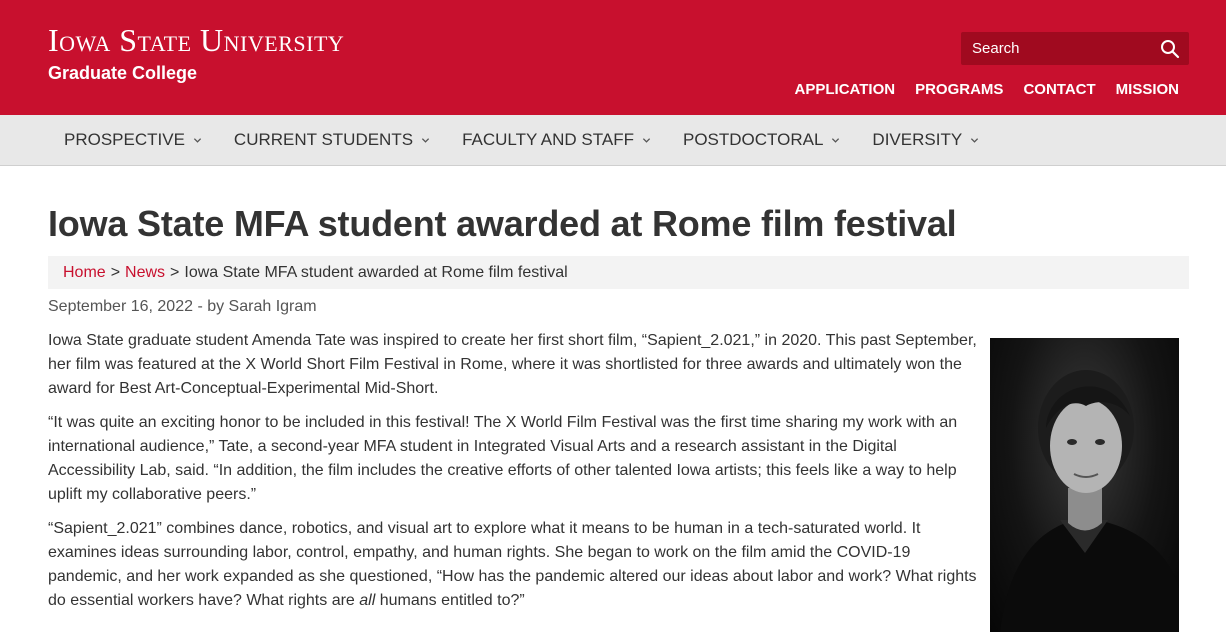 Image resolution: width=1226 pixels, height=632 pixels. Describe the element at coordinates (1089, 501) in the screenshot. I see `portrait-illustration` at that location.